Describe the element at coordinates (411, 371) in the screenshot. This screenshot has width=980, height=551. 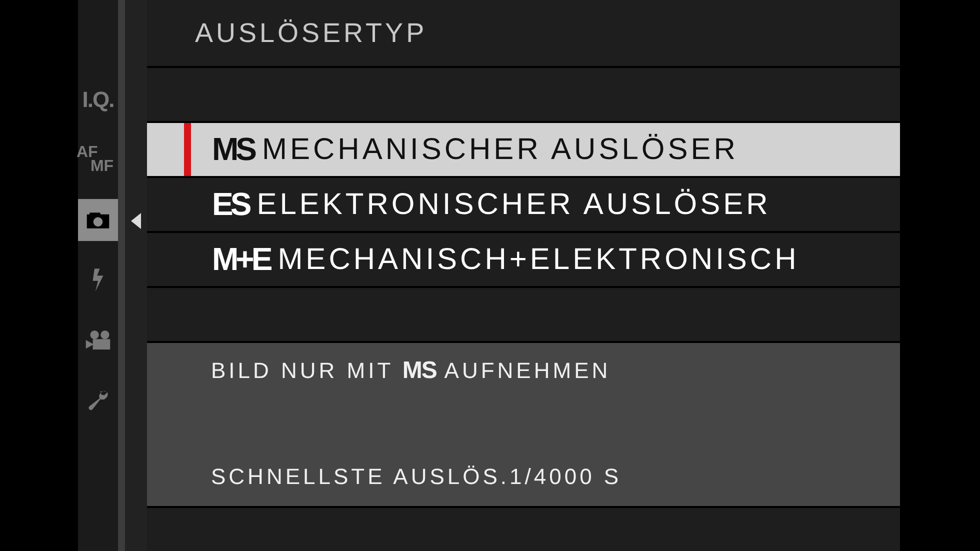
I see `description-text: BILD NUR MIT MS AUFNEHMEN` at that location.